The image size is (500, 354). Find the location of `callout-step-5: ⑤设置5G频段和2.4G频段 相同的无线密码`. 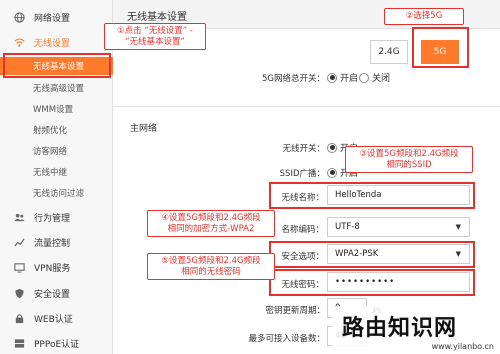

callout-step-5: ⑤设置5G频段和2.4G频段 相同的无线密码 is located at coordinates (211, 266).